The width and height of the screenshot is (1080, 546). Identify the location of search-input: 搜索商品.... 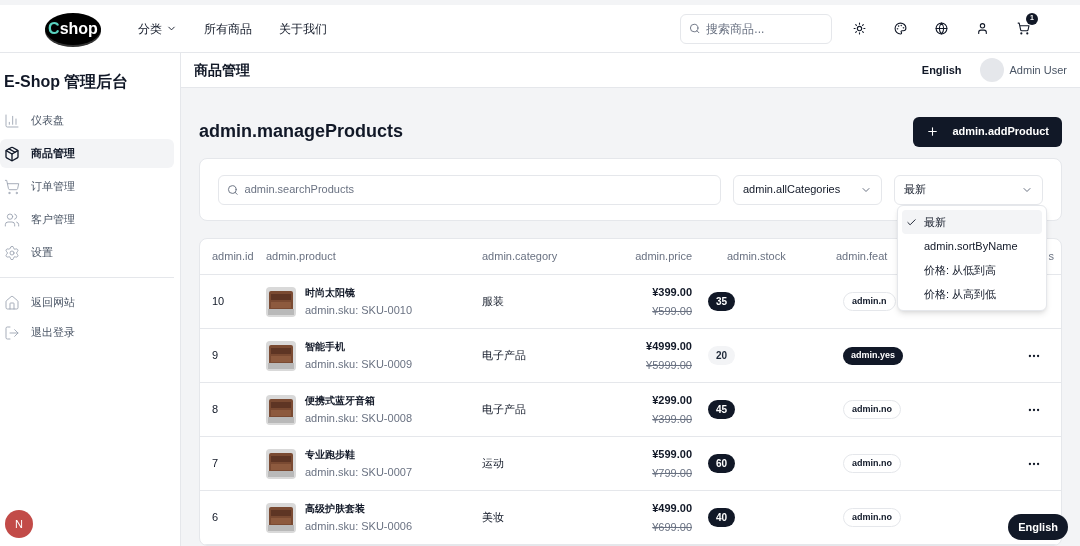
(764, 28).